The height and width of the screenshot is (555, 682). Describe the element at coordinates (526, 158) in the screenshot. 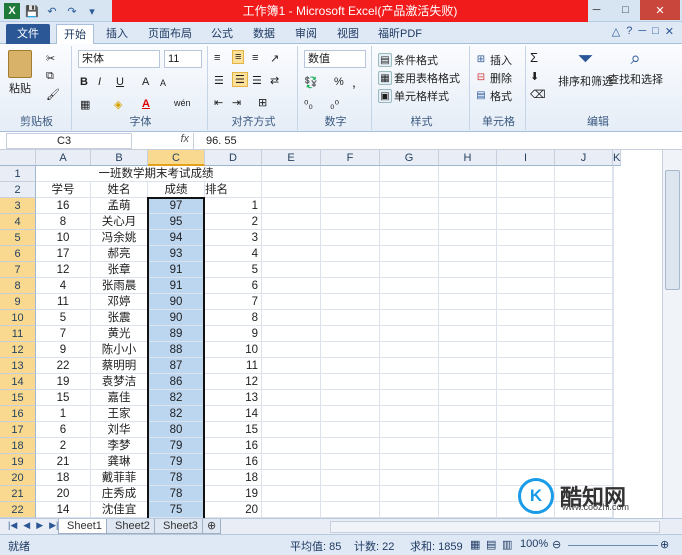

I see `column-header-i: I` at that location.